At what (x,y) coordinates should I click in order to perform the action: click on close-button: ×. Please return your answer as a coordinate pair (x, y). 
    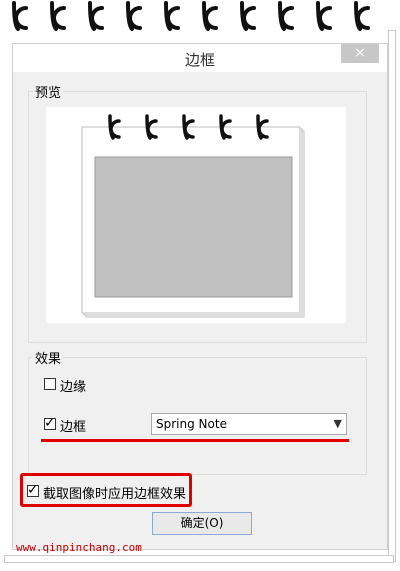
    Looking at the image, I should click on (360, 53).